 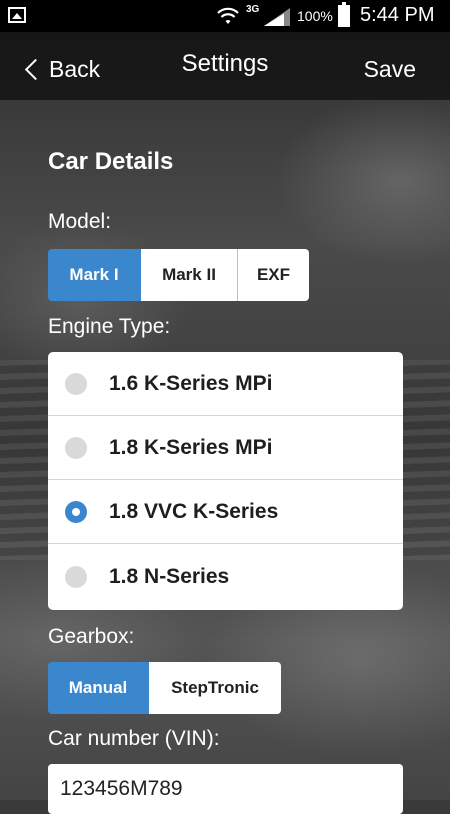 What do you see at coordinates (80, 221) in the screenshot?
I see `model-label: Model:` at bounding box center [80, 221].